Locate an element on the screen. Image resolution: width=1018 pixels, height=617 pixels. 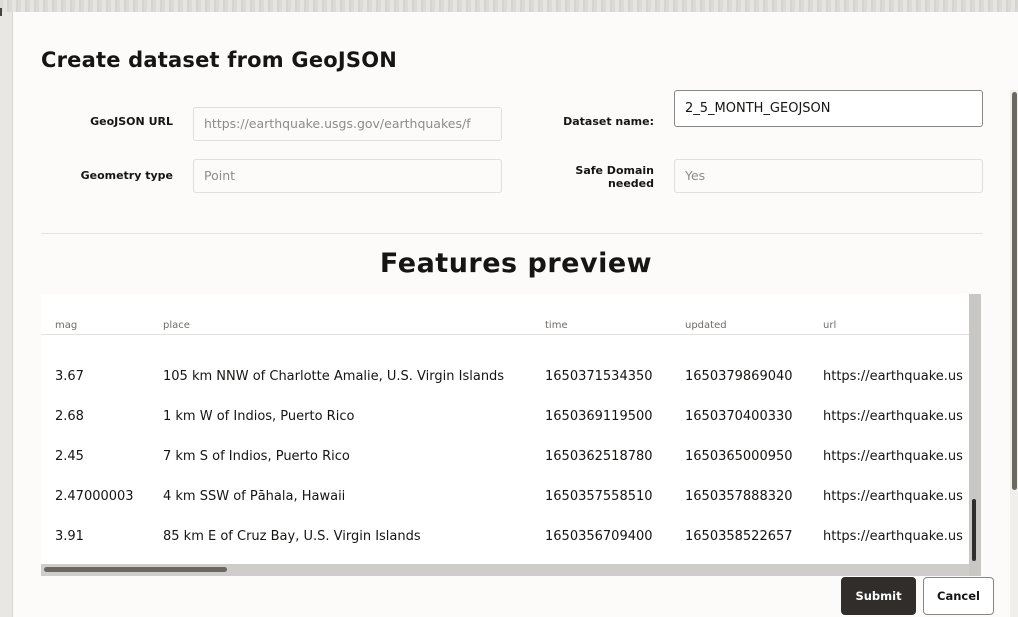
cell-mag: 3.67 is located at coordinates (69, 376).